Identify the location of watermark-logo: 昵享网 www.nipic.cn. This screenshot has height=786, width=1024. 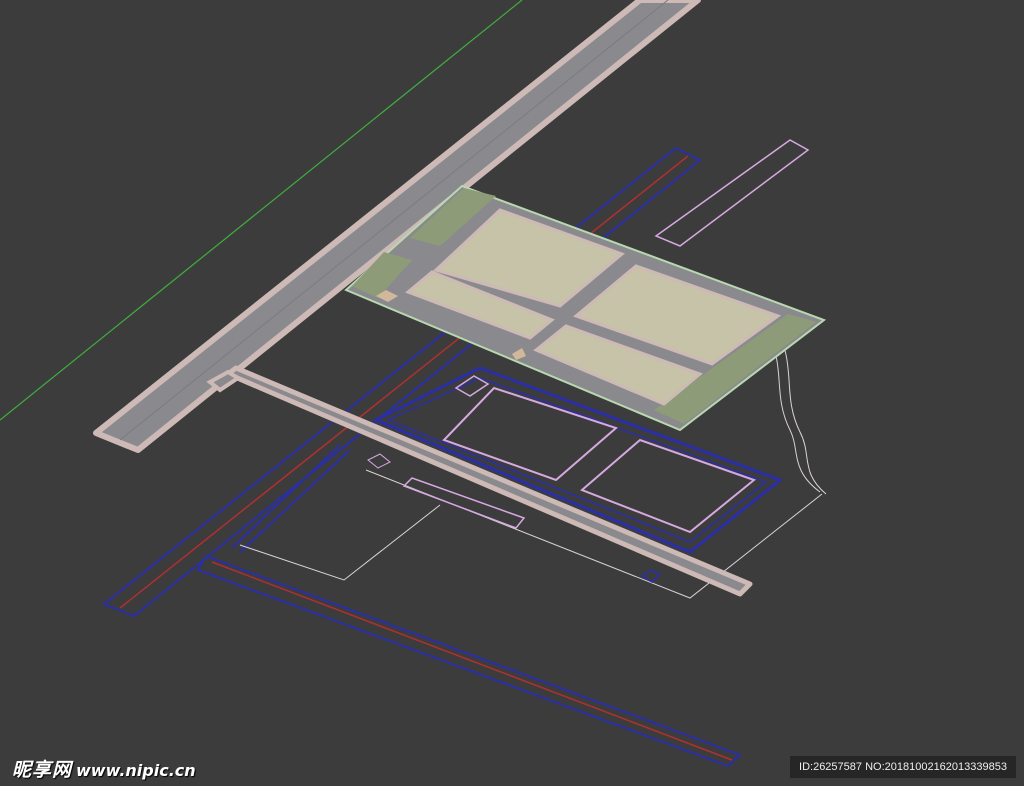
(104, 768).